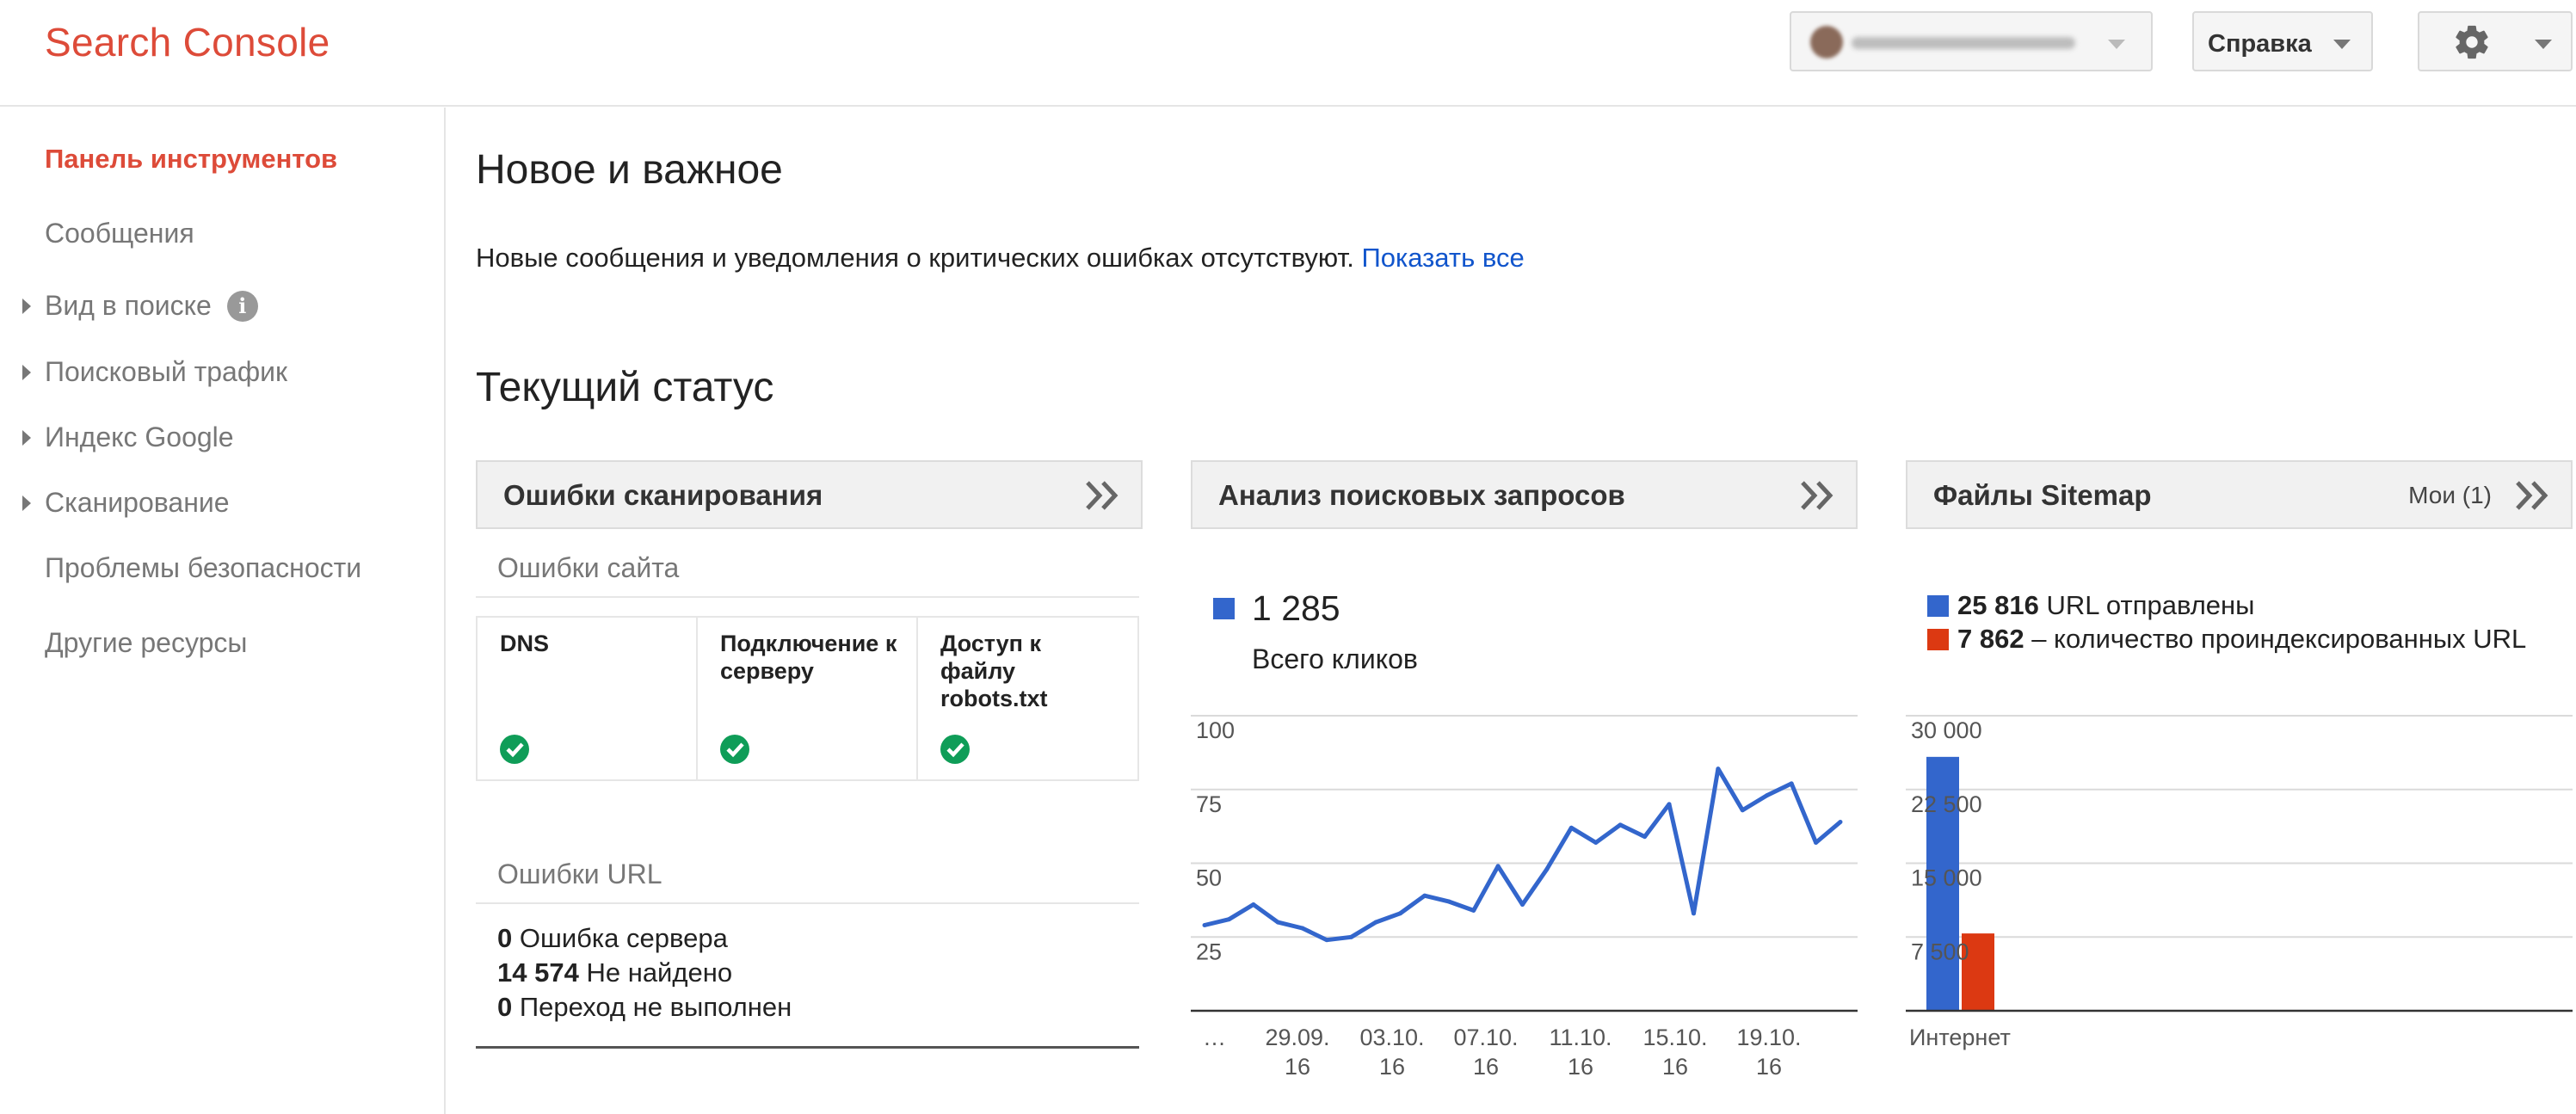  I want to click on clicks-legend-swatch, so click(1224, 608).